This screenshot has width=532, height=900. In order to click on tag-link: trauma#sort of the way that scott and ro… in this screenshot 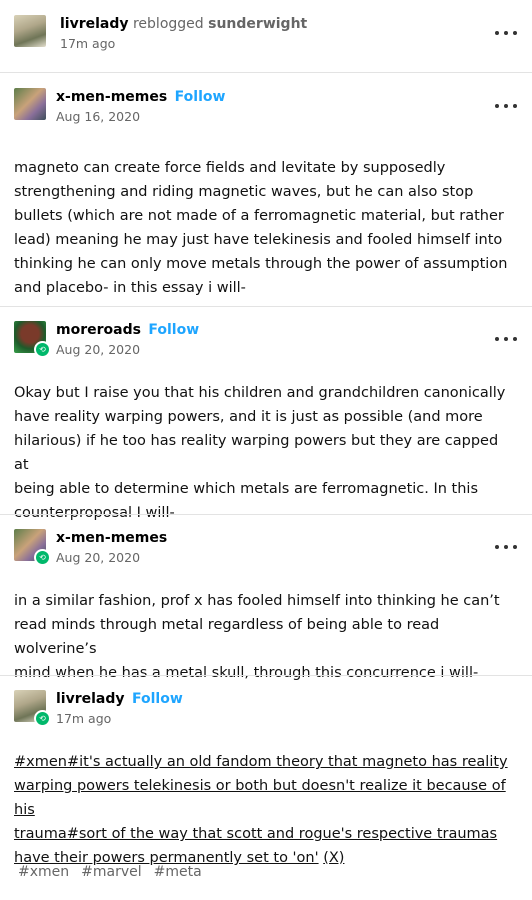, I will do `click(255, 834)`.